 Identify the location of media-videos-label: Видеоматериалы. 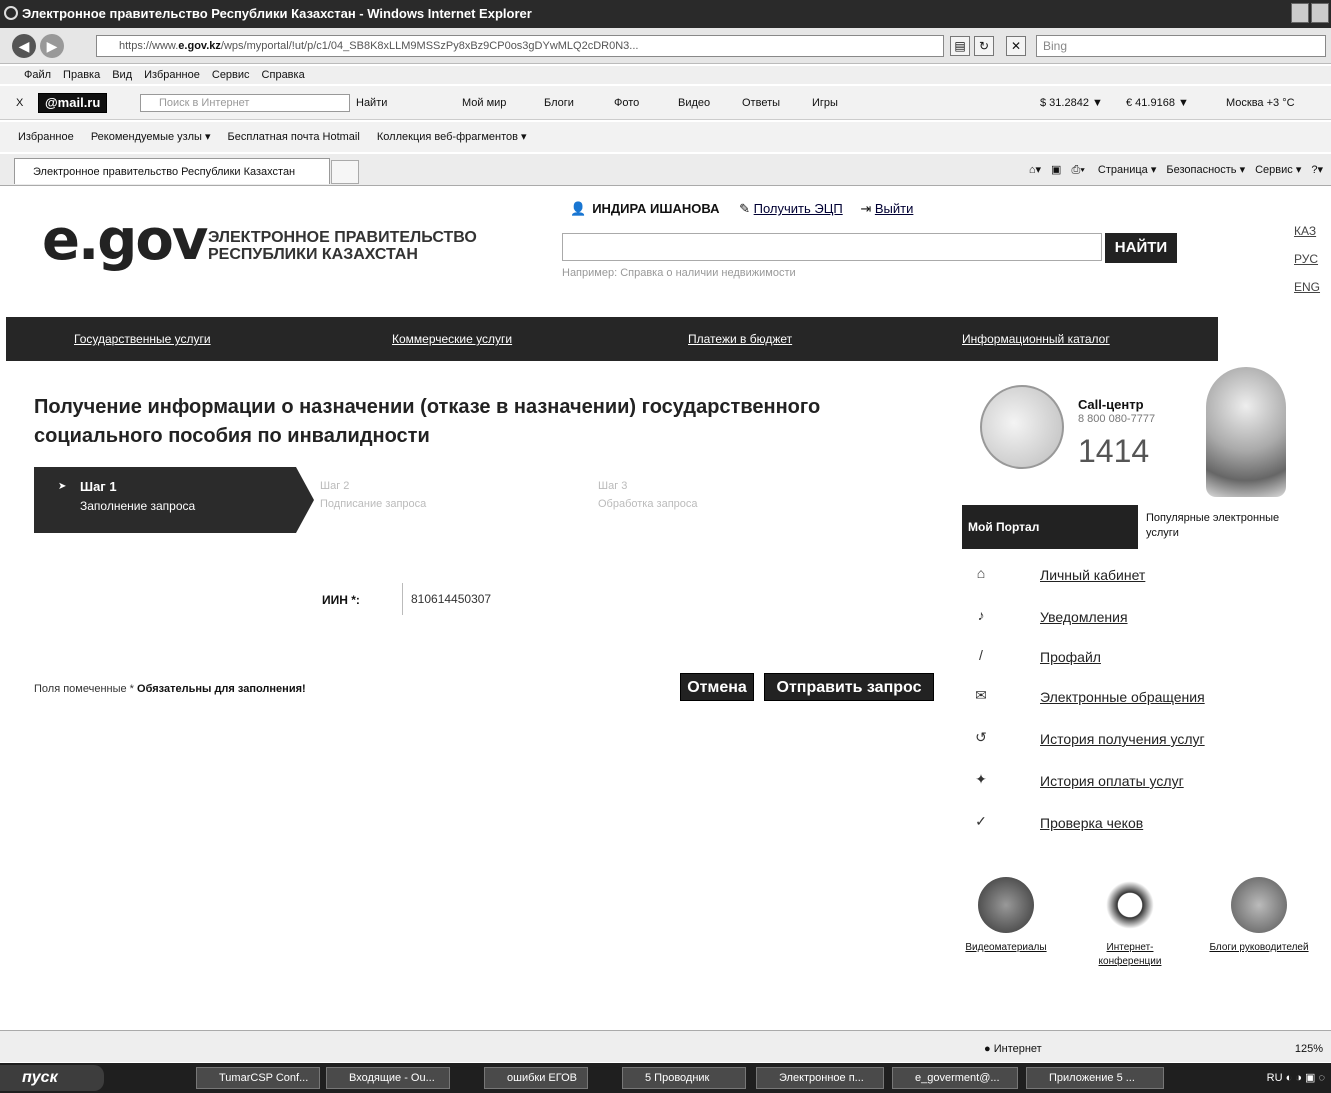
(1006, 947).